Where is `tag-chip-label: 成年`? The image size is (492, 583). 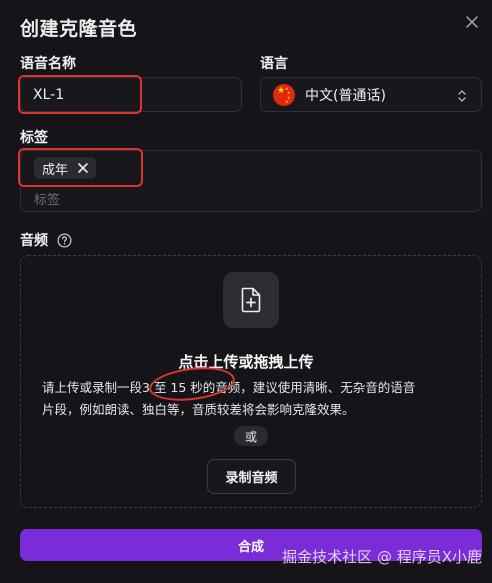 tag-chip-label: 成年 is located at coordinates (55, 170).